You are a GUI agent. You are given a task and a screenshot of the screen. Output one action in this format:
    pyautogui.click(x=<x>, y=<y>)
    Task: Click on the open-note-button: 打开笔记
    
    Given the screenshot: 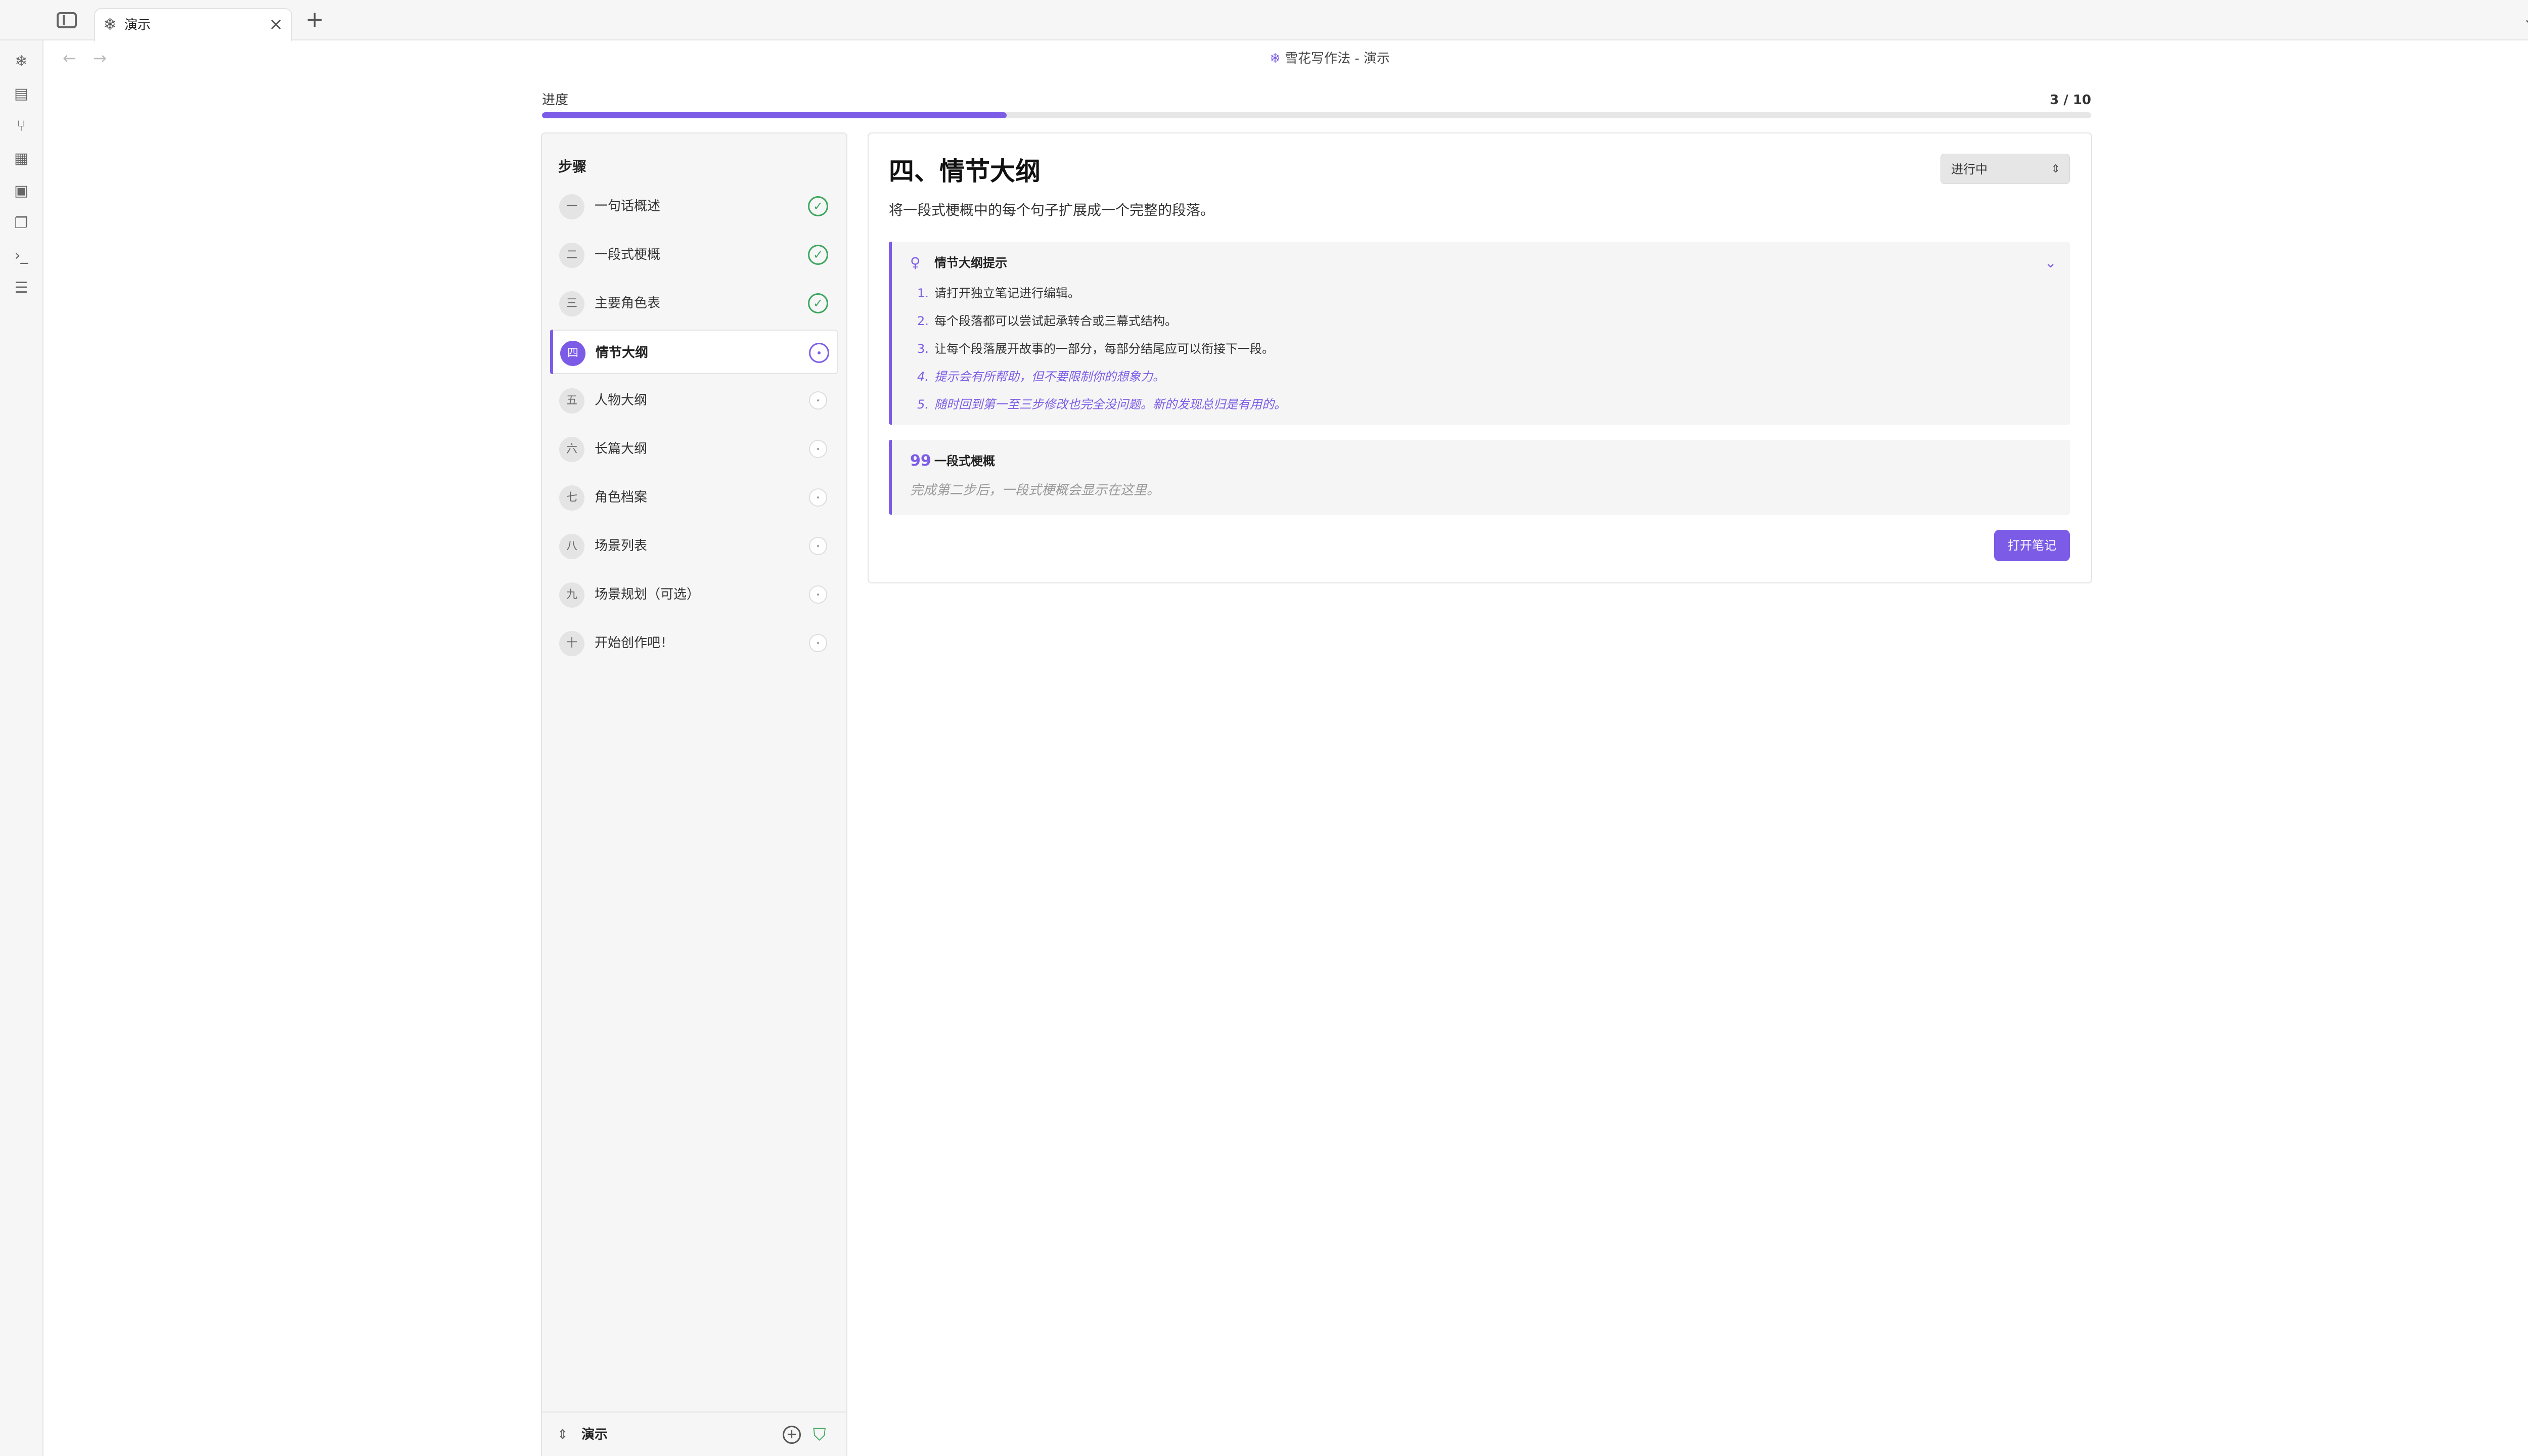 What is the action you would take?
    pyautogui.click(x=2032, y=545)
    